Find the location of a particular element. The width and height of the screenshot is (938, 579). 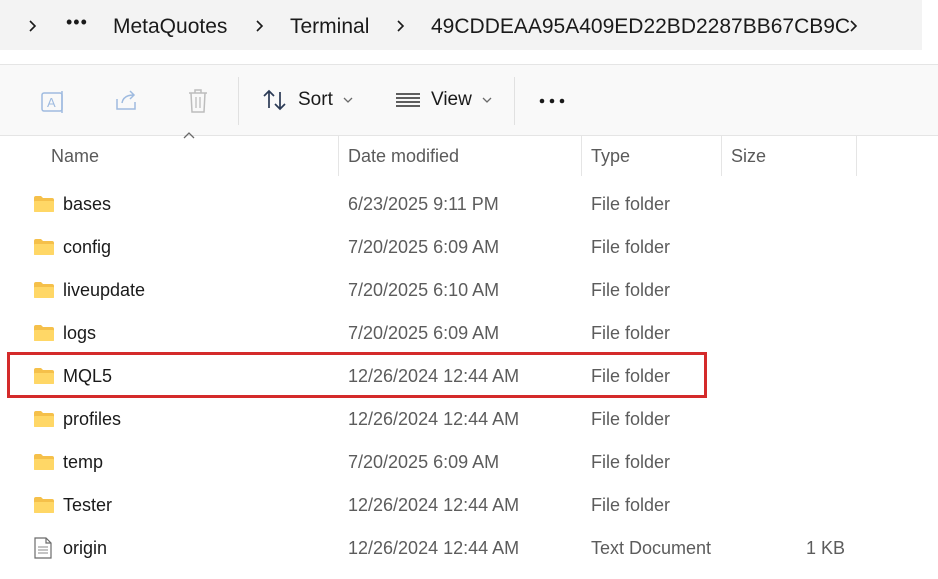

text-document-icon is located at coordinates (43, 548).